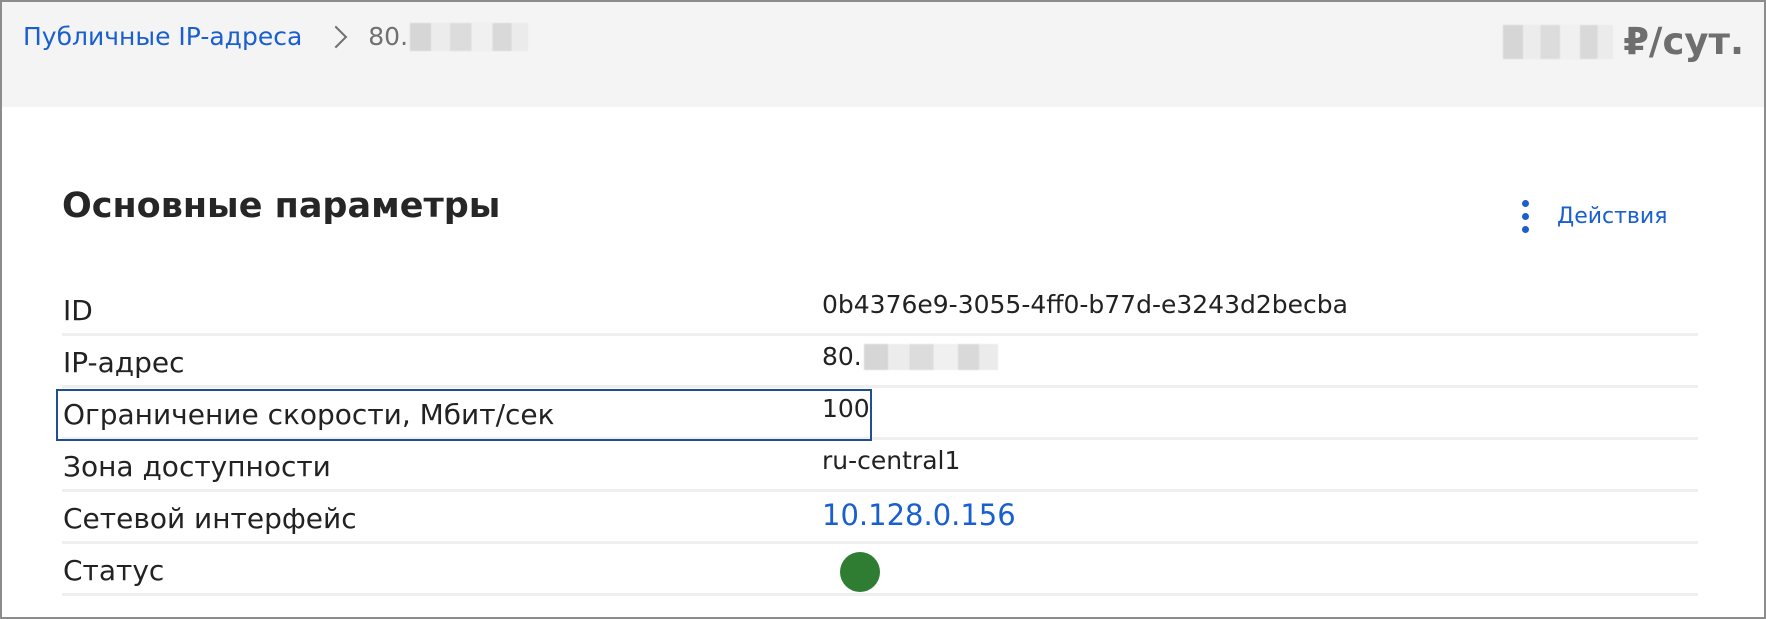  I want to click on param-label: ID, so click(78, 310).